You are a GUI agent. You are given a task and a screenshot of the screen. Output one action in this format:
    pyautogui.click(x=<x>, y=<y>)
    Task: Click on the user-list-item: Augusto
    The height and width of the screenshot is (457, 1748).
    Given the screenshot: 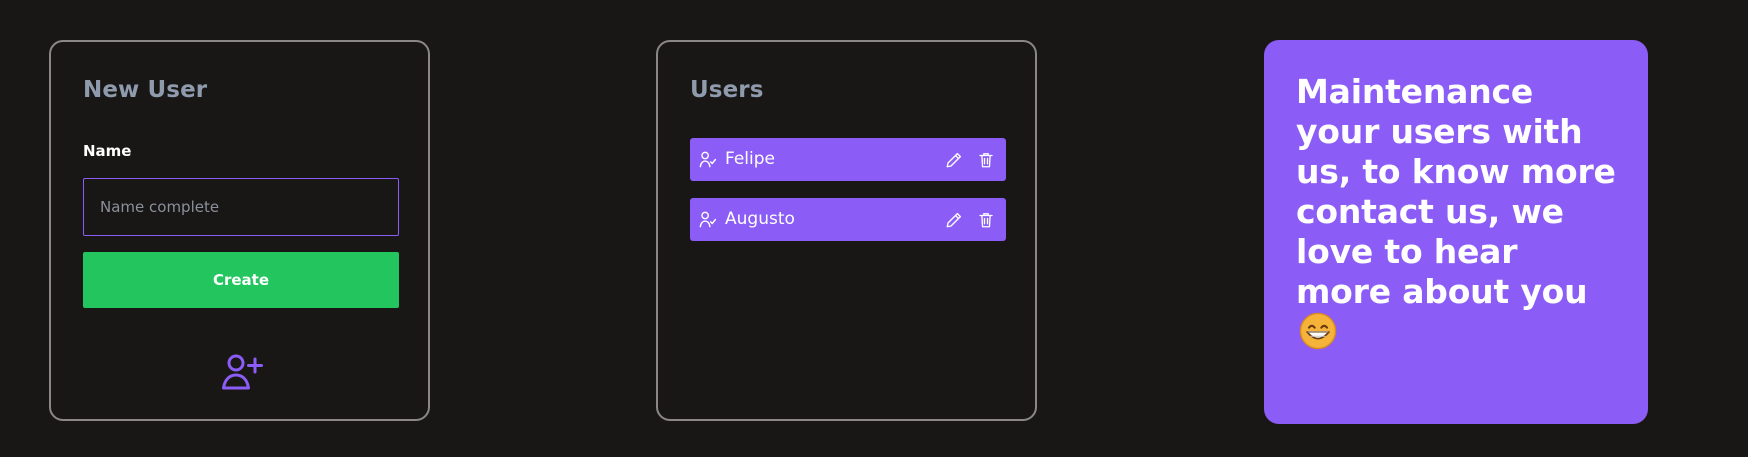 What is the action you would take?
    pyautogui.click(x=848, y=219)
    